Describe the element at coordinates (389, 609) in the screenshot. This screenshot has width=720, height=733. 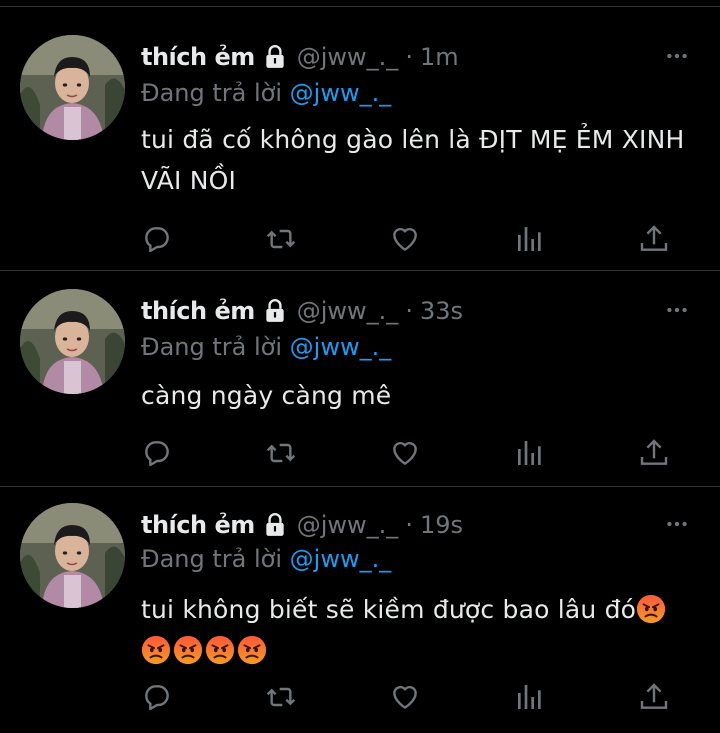
I see `tweet-text-content: tui không biết sẽ kiềm được bao lâu đó` at that location.